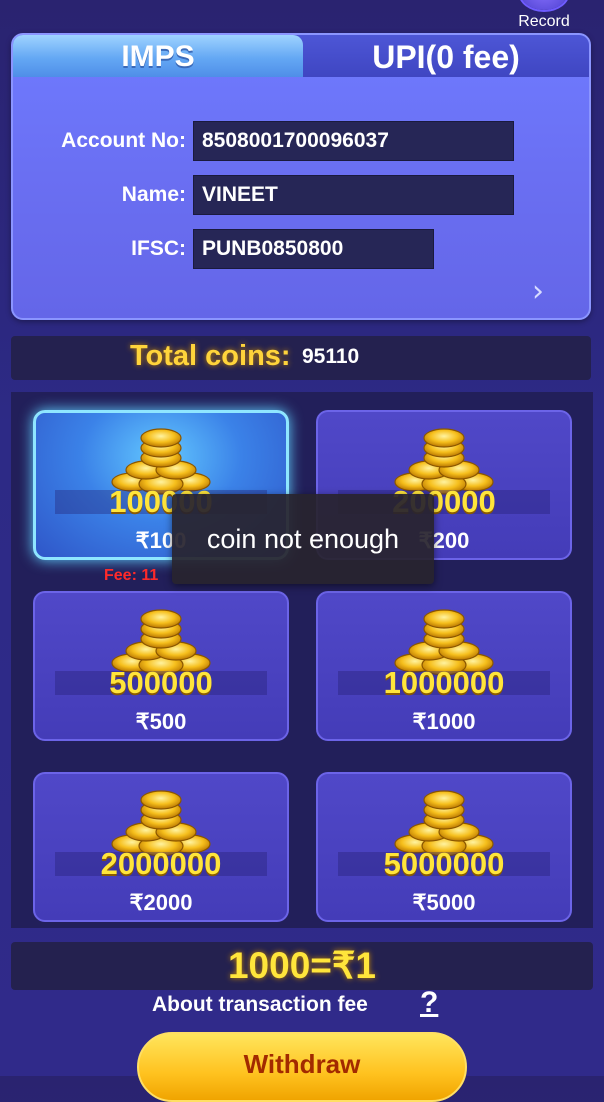 Image resolution: width=604 pixels, height=1102 pixels. Describe the element at coordinates (444, 721) in the screenshot. I see `rupee-price: ₹1000` at that location.